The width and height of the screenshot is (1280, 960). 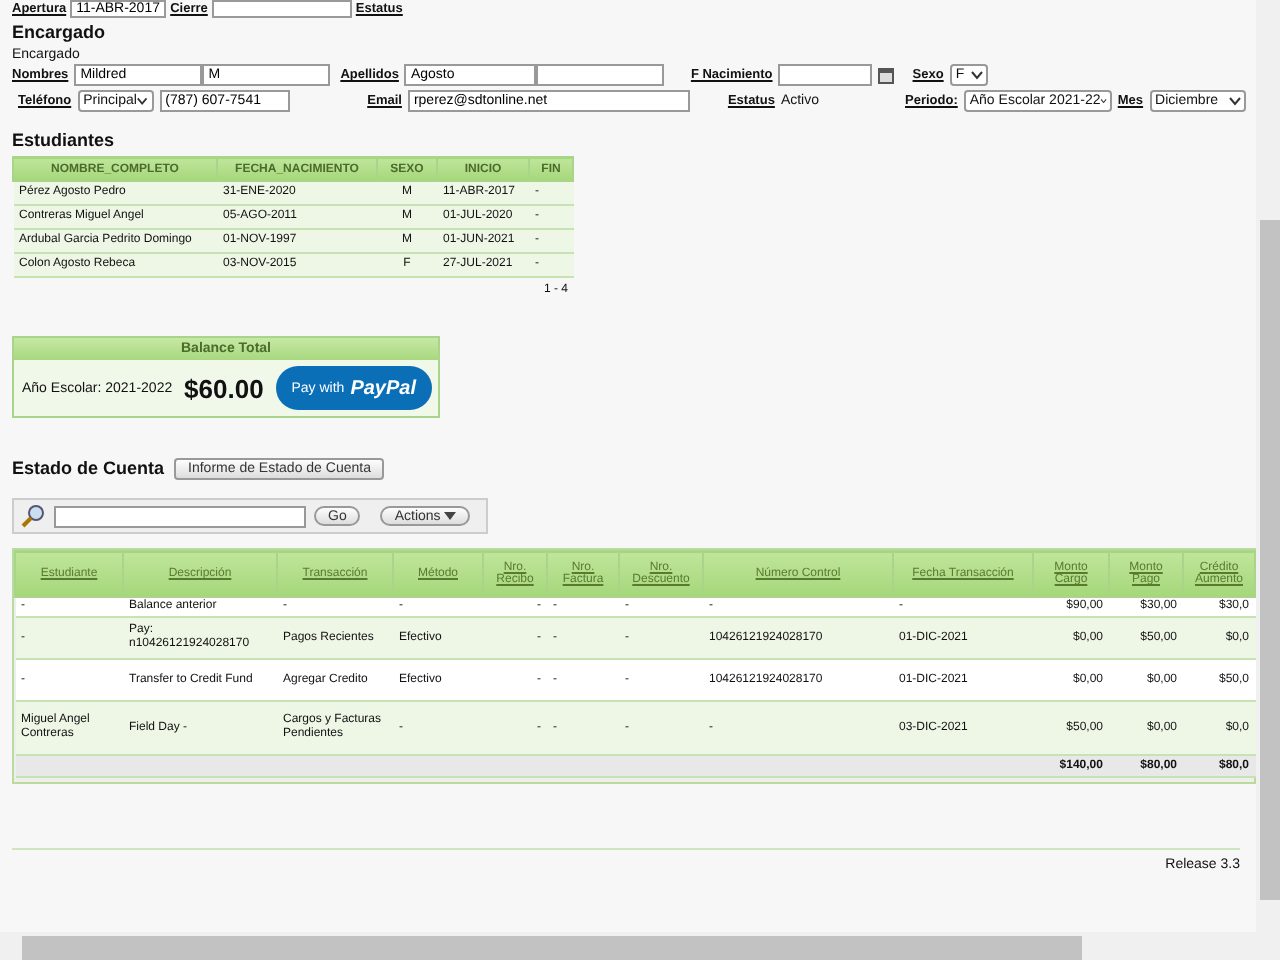 I want to click on search-field, so click(x=180, y=516).